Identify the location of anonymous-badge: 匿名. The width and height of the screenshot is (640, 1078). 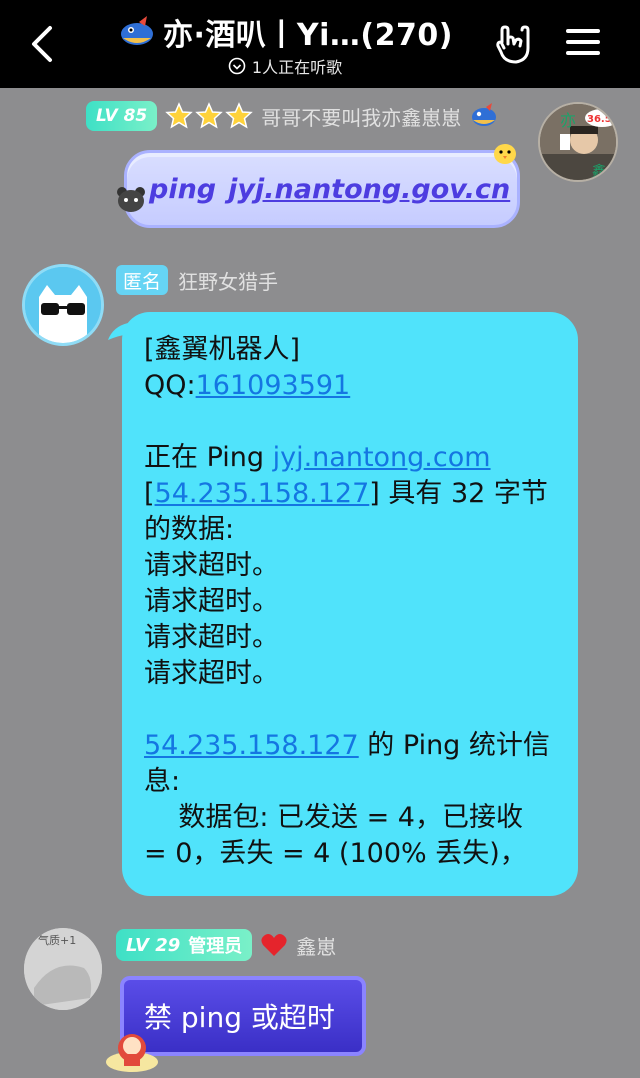
(142, 280).